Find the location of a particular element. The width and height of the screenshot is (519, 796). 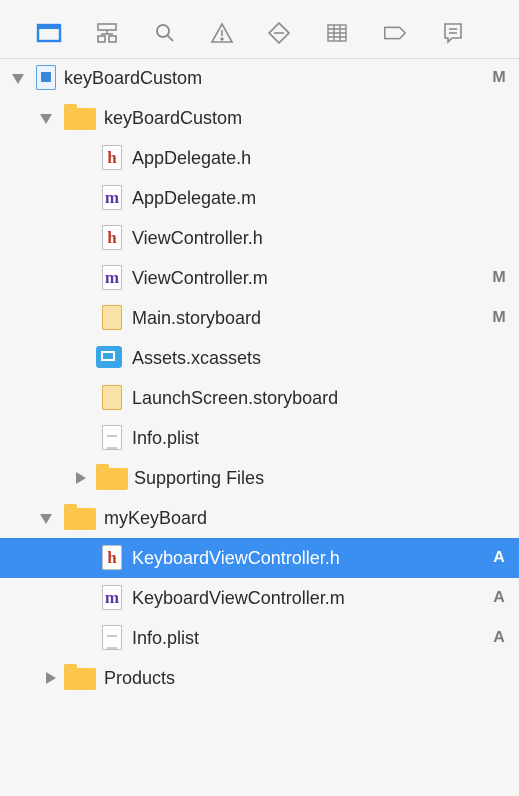

tree-row-file: m KeyboardViewController.m A is located at coordinates (259, 598).